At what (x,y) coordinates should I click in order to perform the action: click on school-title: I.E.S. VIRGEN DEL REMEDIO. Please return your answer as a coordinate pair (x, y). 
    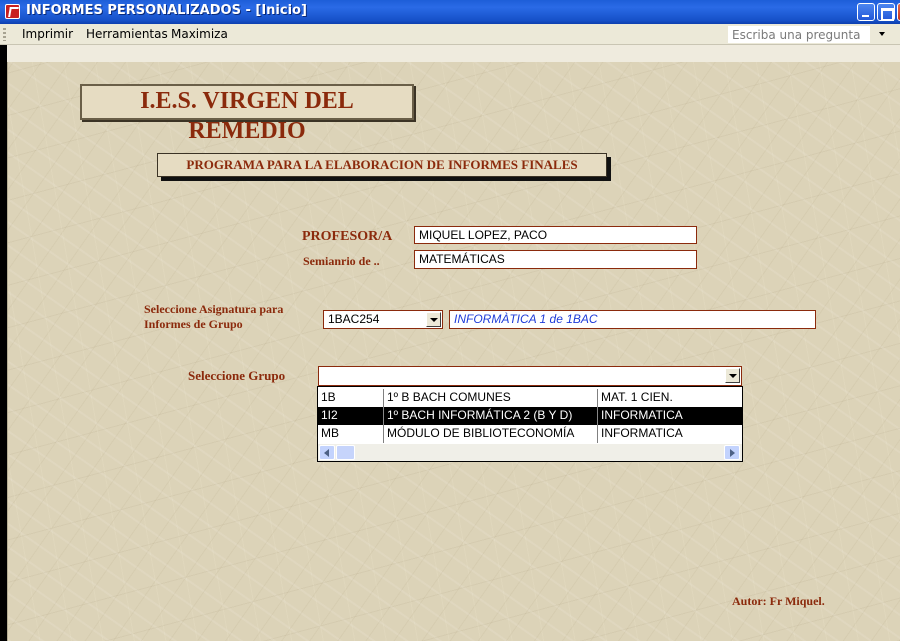
    Looking at the image, I should click on (247, 114).